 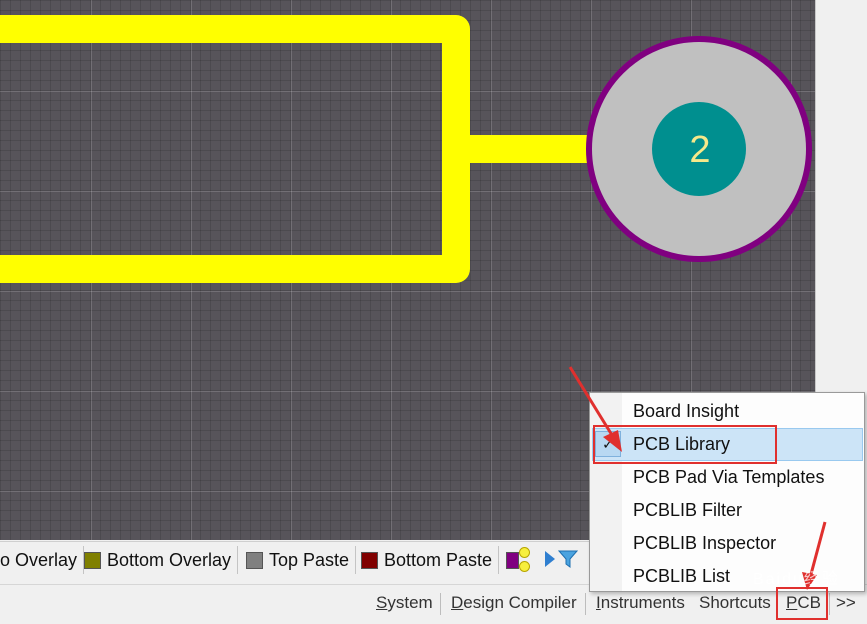 What do you see at coordinates (699, 150) in the screenshot?
I see `pad-number-label: 2` at bounding box center [699, 150].